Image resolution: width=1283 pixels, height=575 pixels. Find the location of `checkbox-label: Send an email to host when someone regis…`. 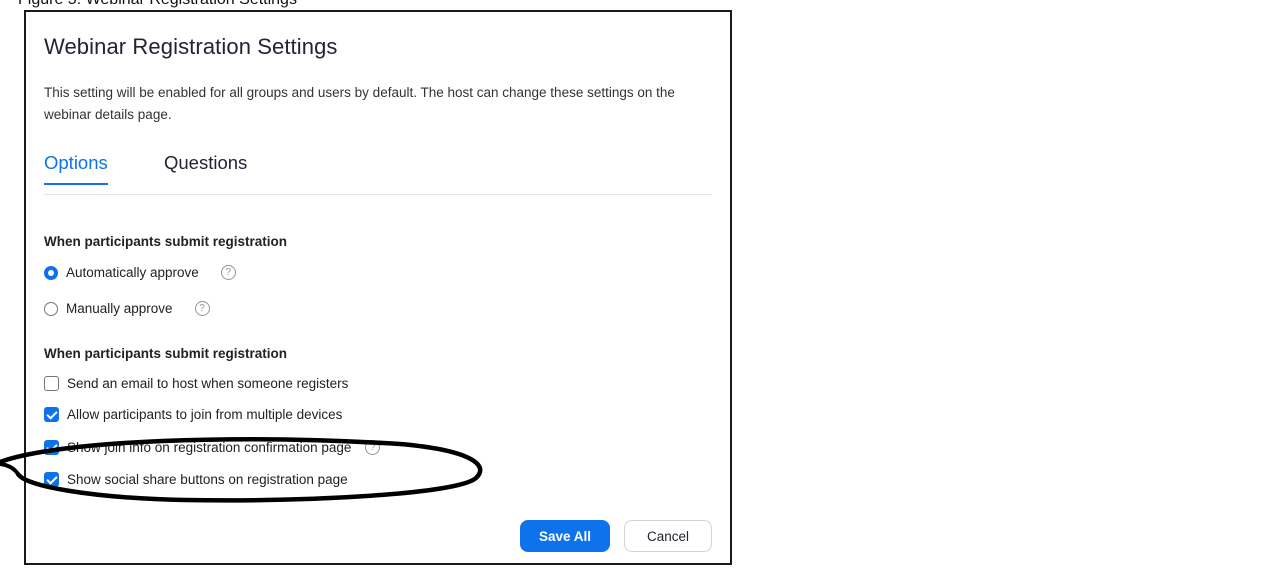

checkbox-label: Send an email to host when someone regis… is located at coordinates (208, 383).